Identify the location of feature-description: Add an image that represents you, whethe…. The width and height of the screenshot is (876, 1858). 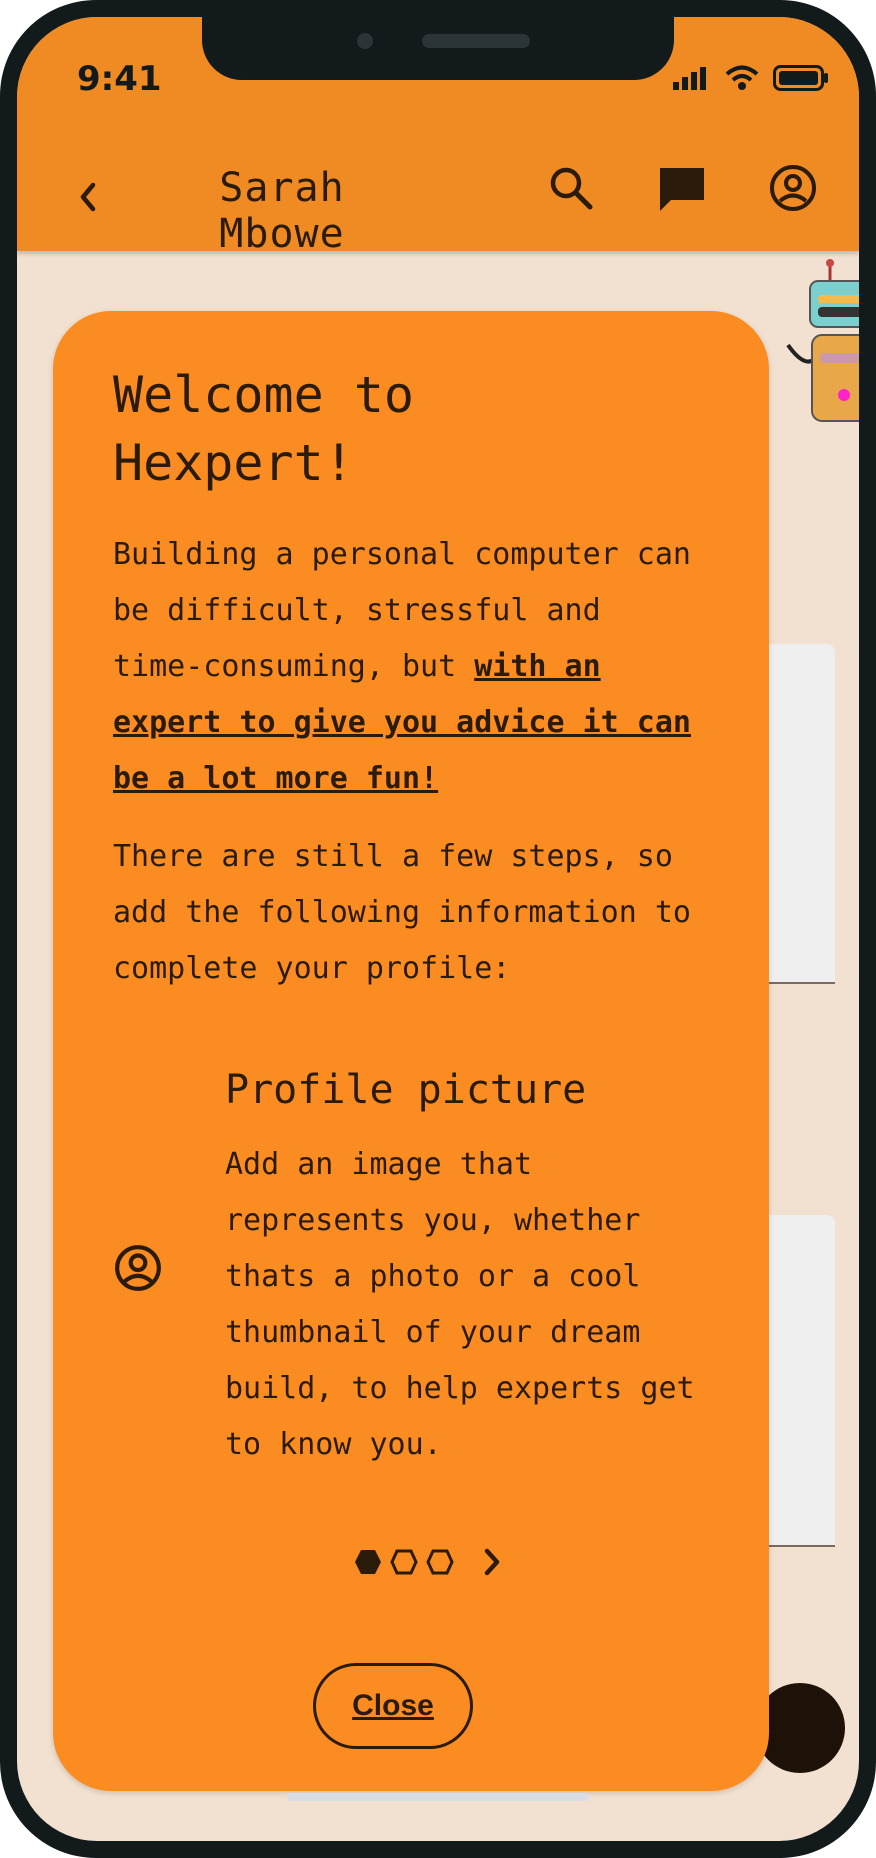
(460, 1304).